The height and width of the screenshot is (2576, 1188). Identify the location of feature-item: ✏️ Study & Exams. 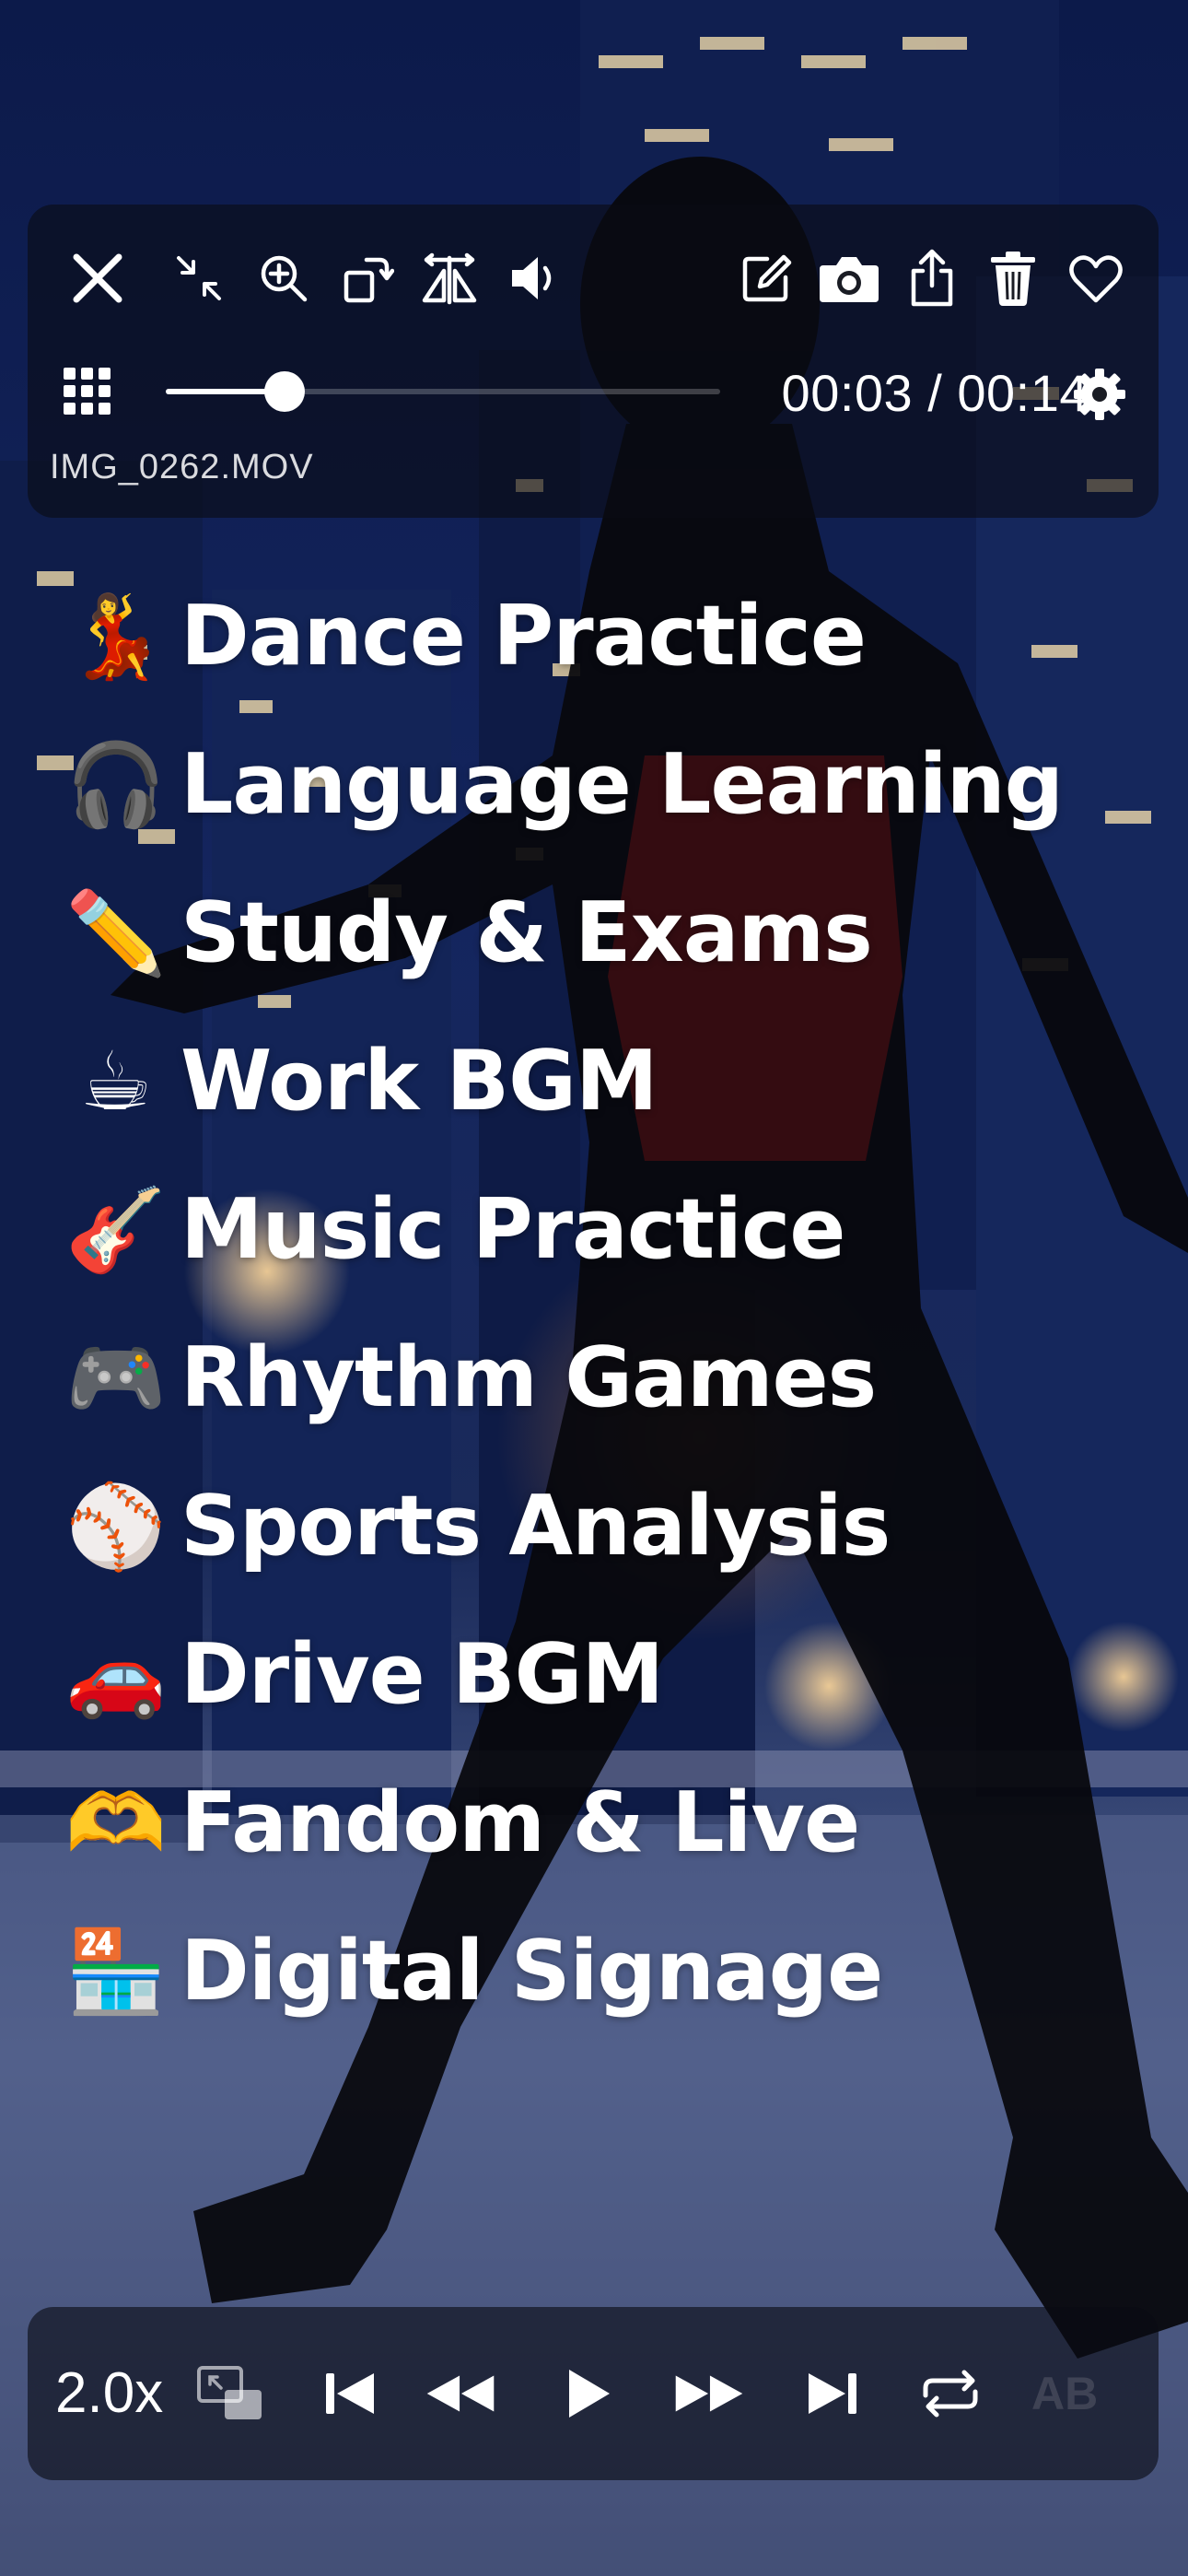
(600, 933).